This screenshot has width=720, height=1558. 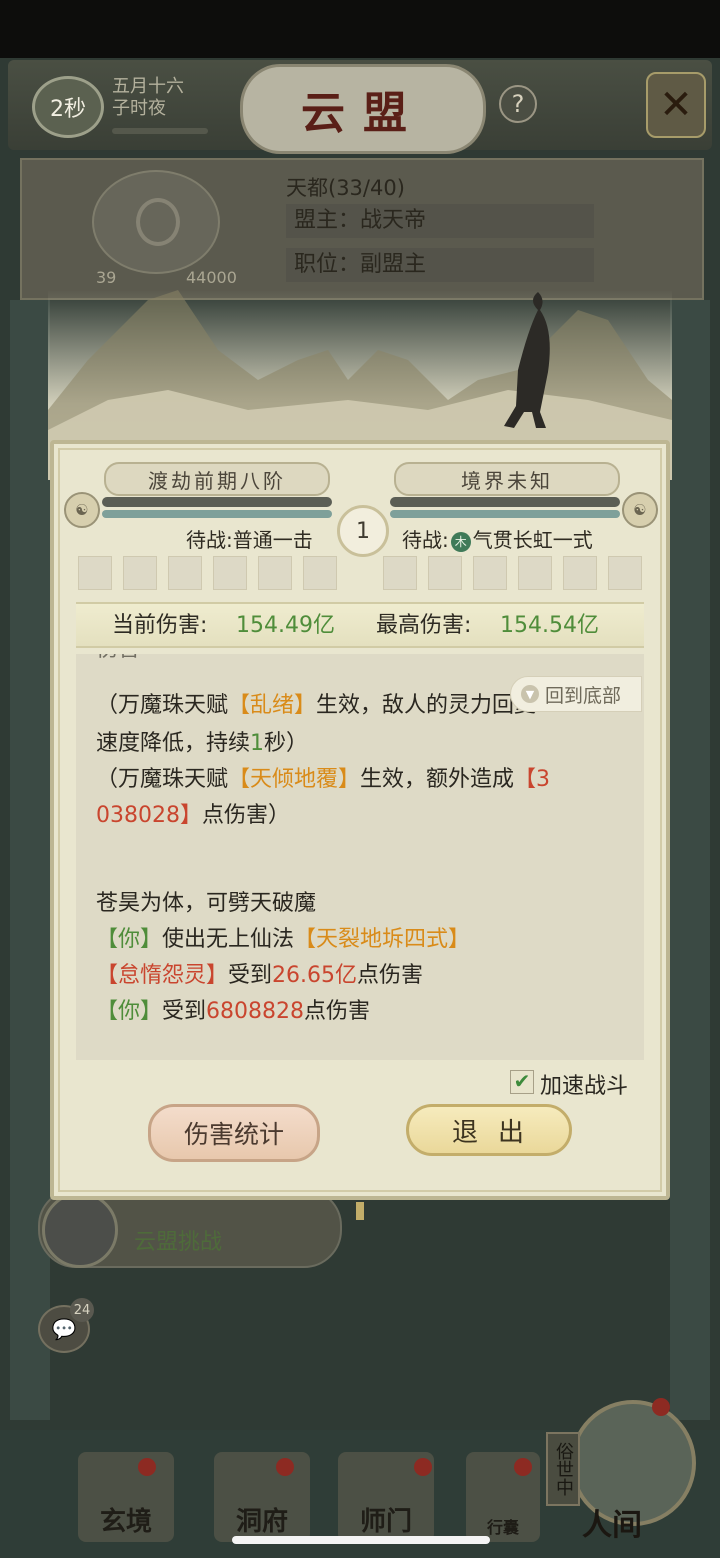 What do you see at coordinates (612, 1525) in the screenshot?
I see `realm-label: 人间` at bounding box center [612, 1525].